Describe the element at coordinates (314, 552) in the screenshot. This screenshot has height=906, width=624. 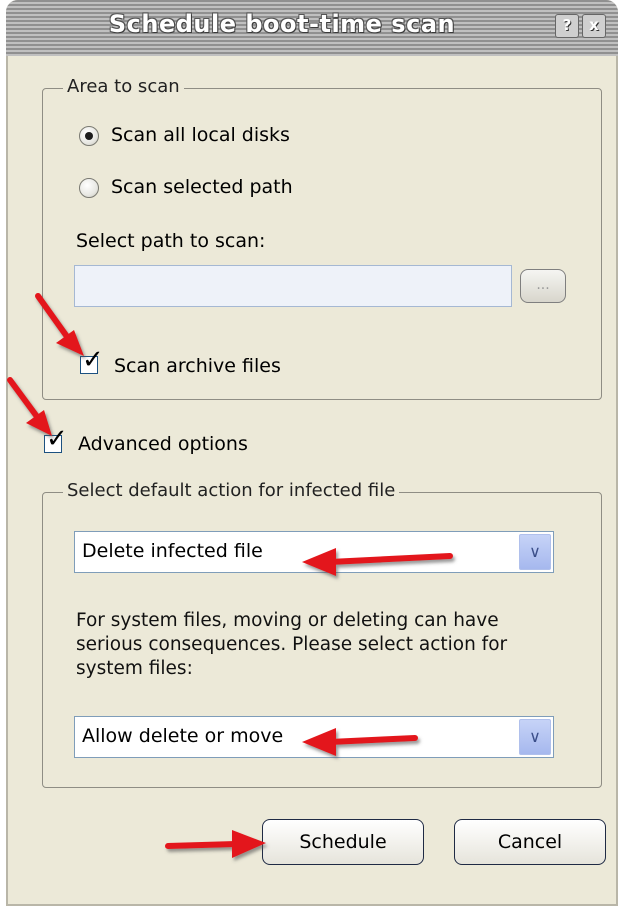
I see `infected-action-select: Delete infected file ∨` at that location.